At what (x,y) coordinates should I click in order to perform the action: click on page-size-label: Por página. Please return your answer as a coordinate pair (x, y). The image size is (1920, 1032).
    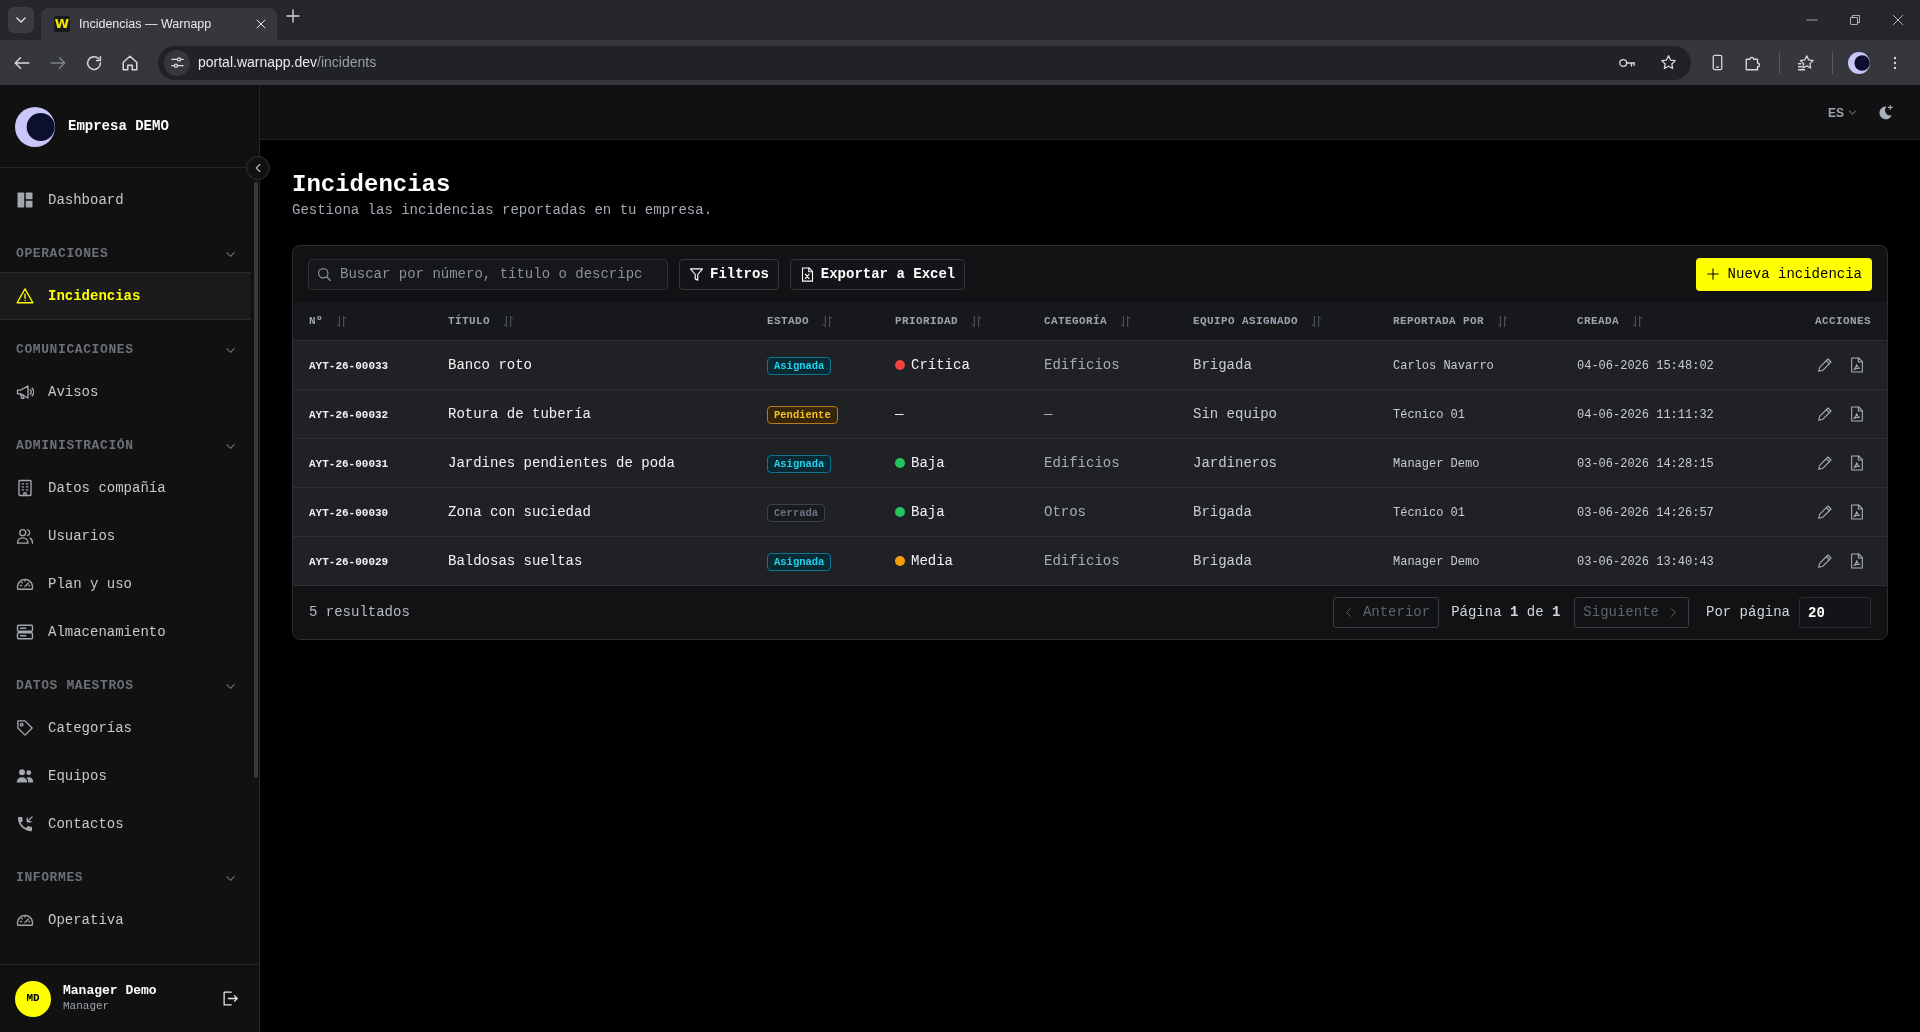
    Looking at the image, I should click on (1748, 612).